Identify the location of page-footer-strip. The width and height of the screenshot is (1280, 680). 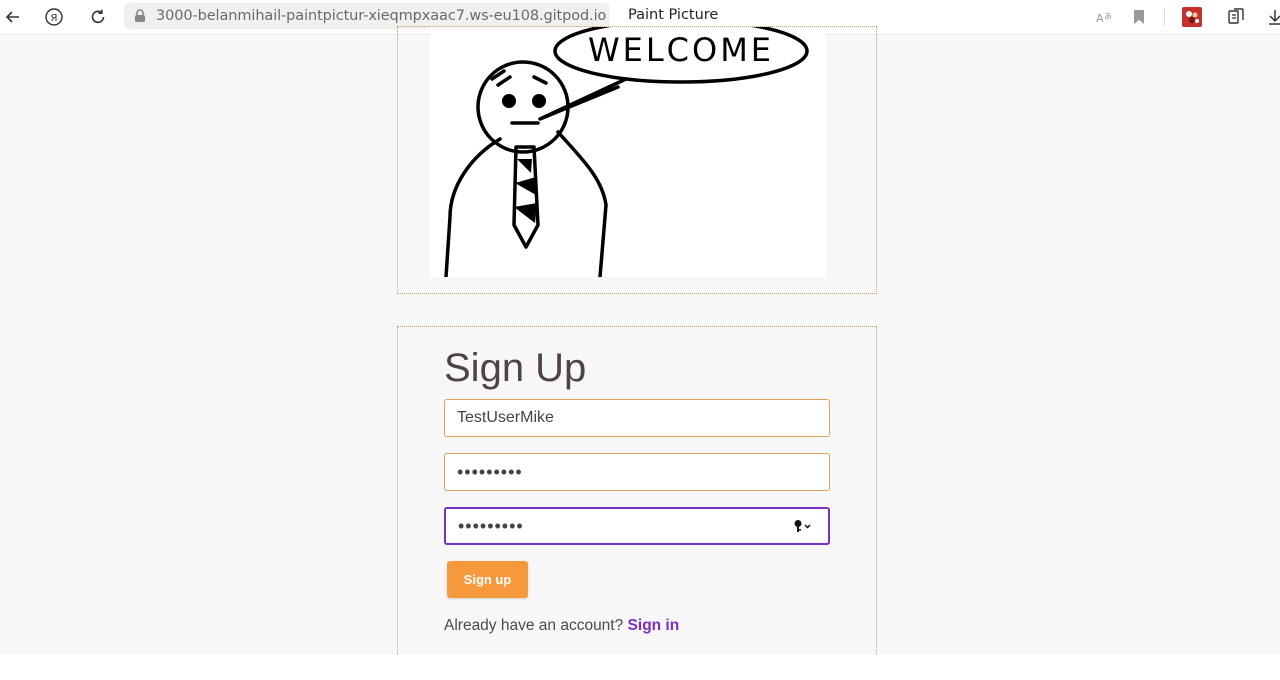
(640, 667).